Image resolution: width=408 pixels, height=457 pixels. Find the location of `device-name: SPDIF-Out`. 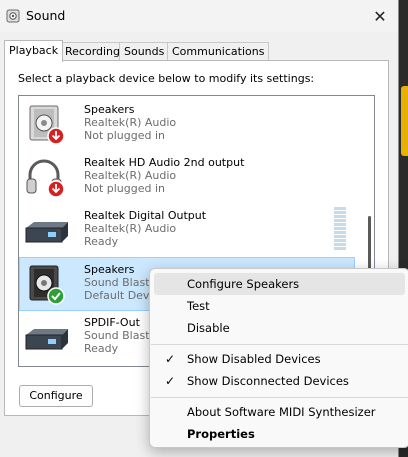

device-name: SPDIF-Out is located at coordinates (112, 322).